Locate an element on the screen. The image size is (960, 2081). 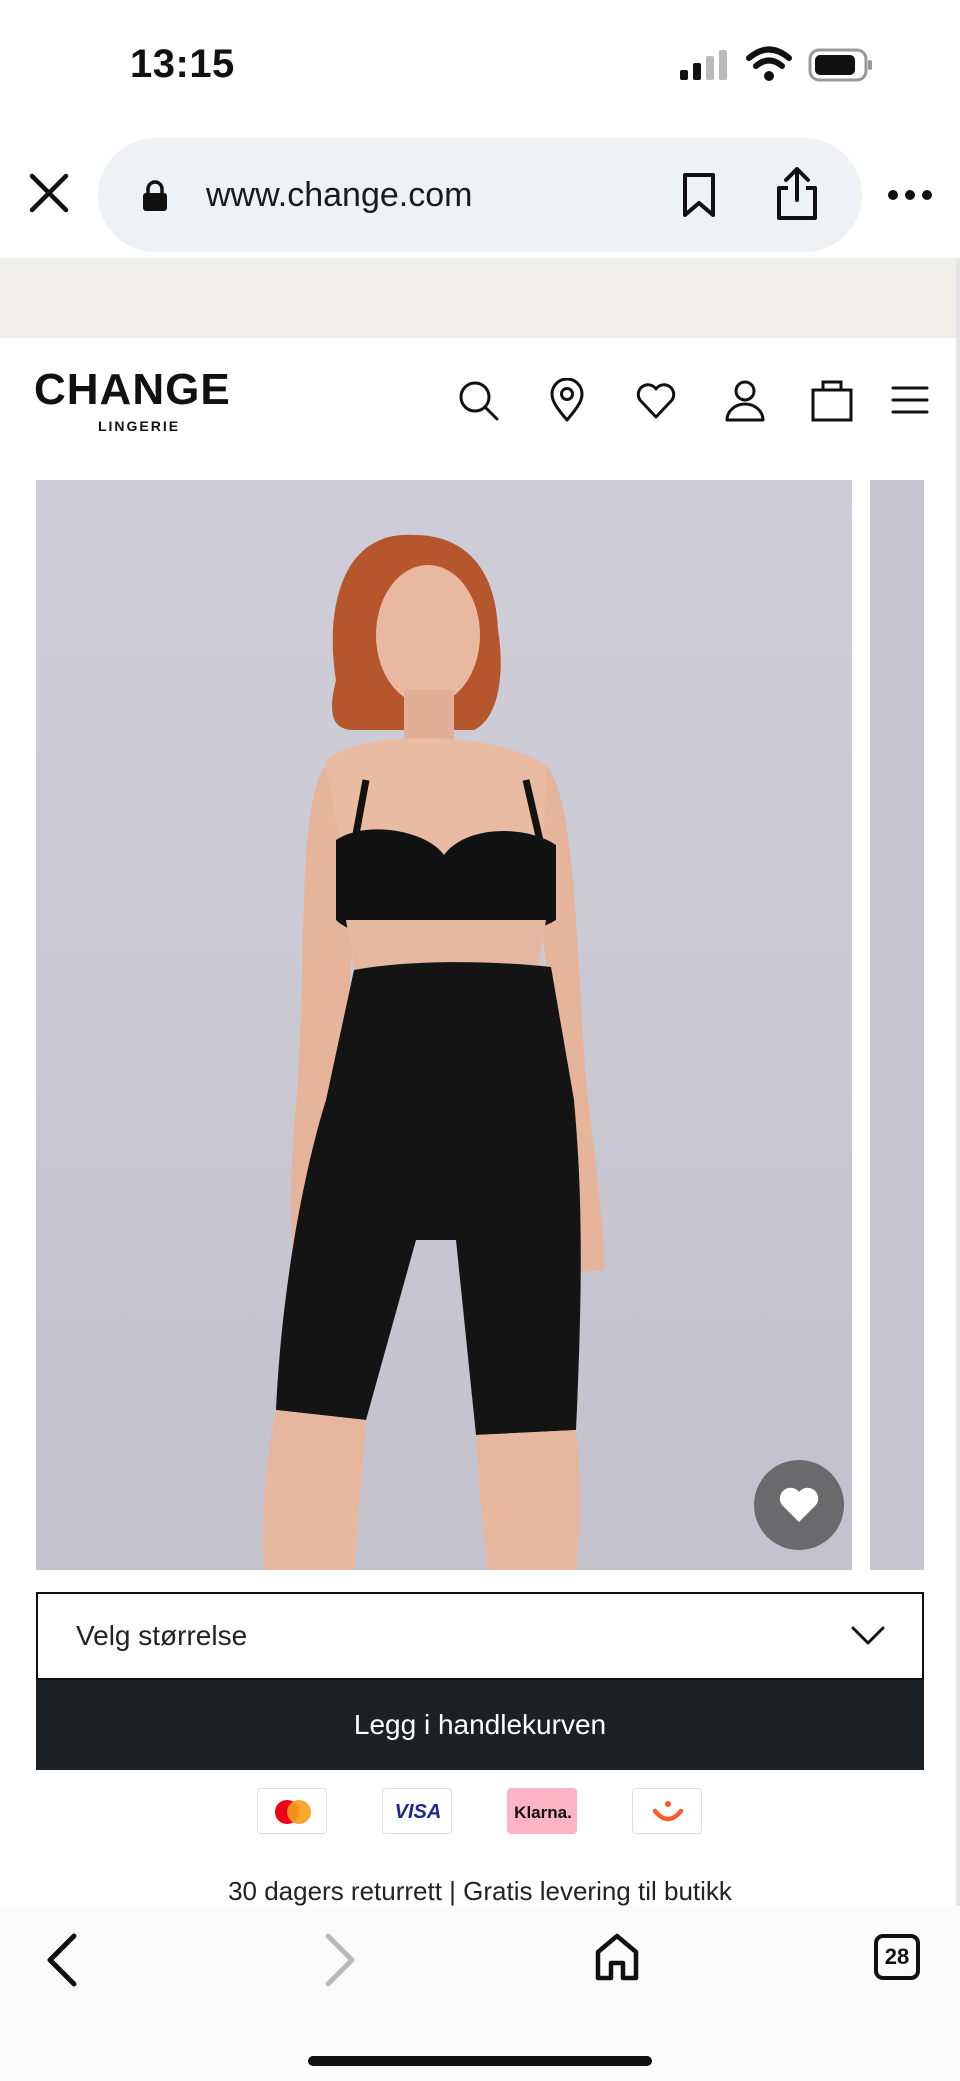
brand-logo: CHANGE LINGERIE is located at coordinates (139, 400).